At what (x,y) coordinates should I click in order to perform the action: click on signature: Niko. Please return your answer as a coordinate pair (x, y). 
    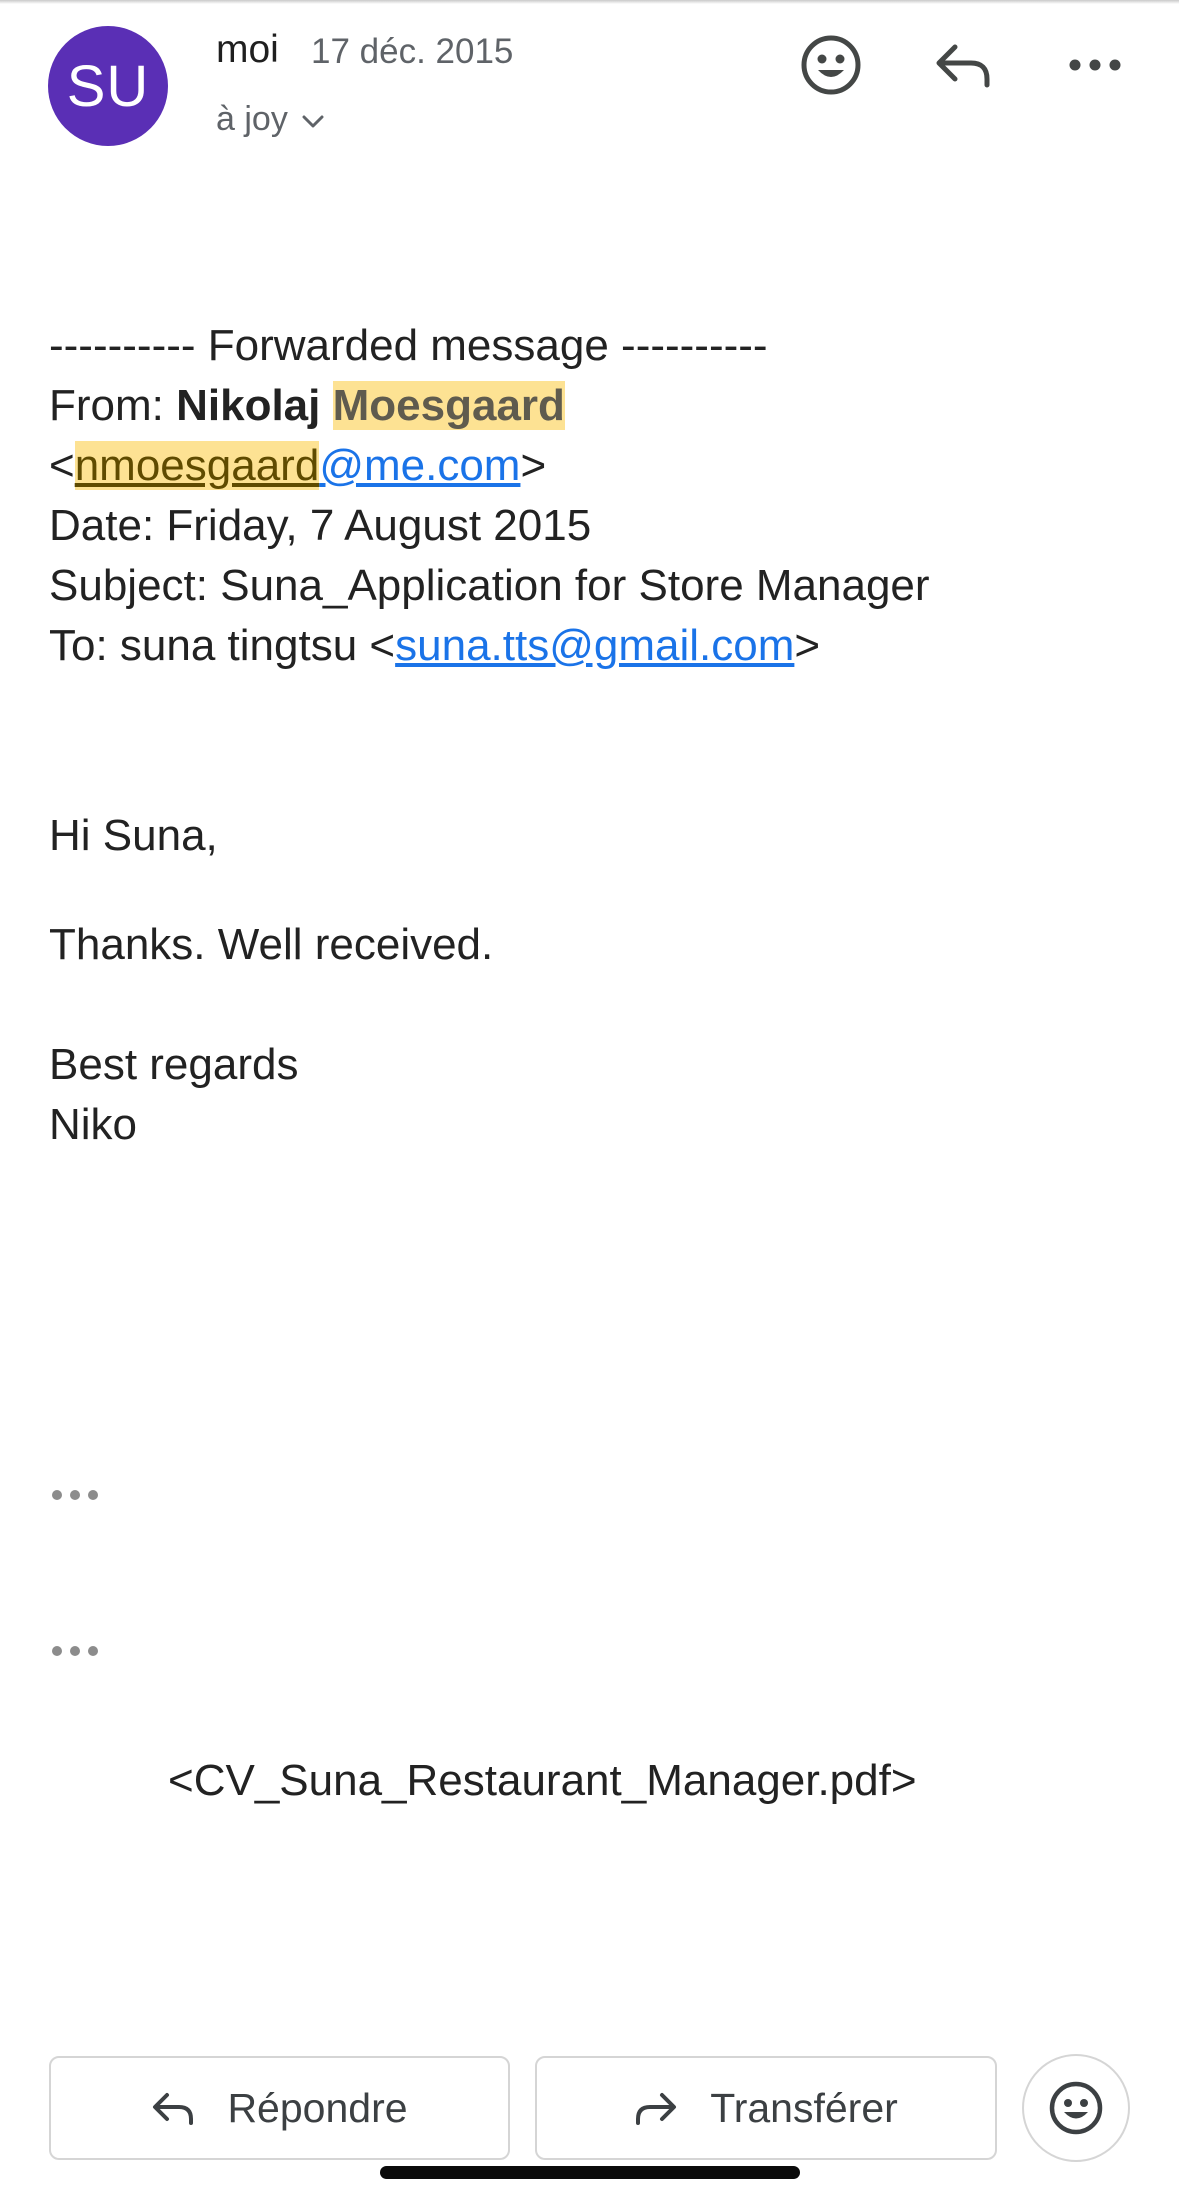
    Looking at the image, I should click on (93, 1124).